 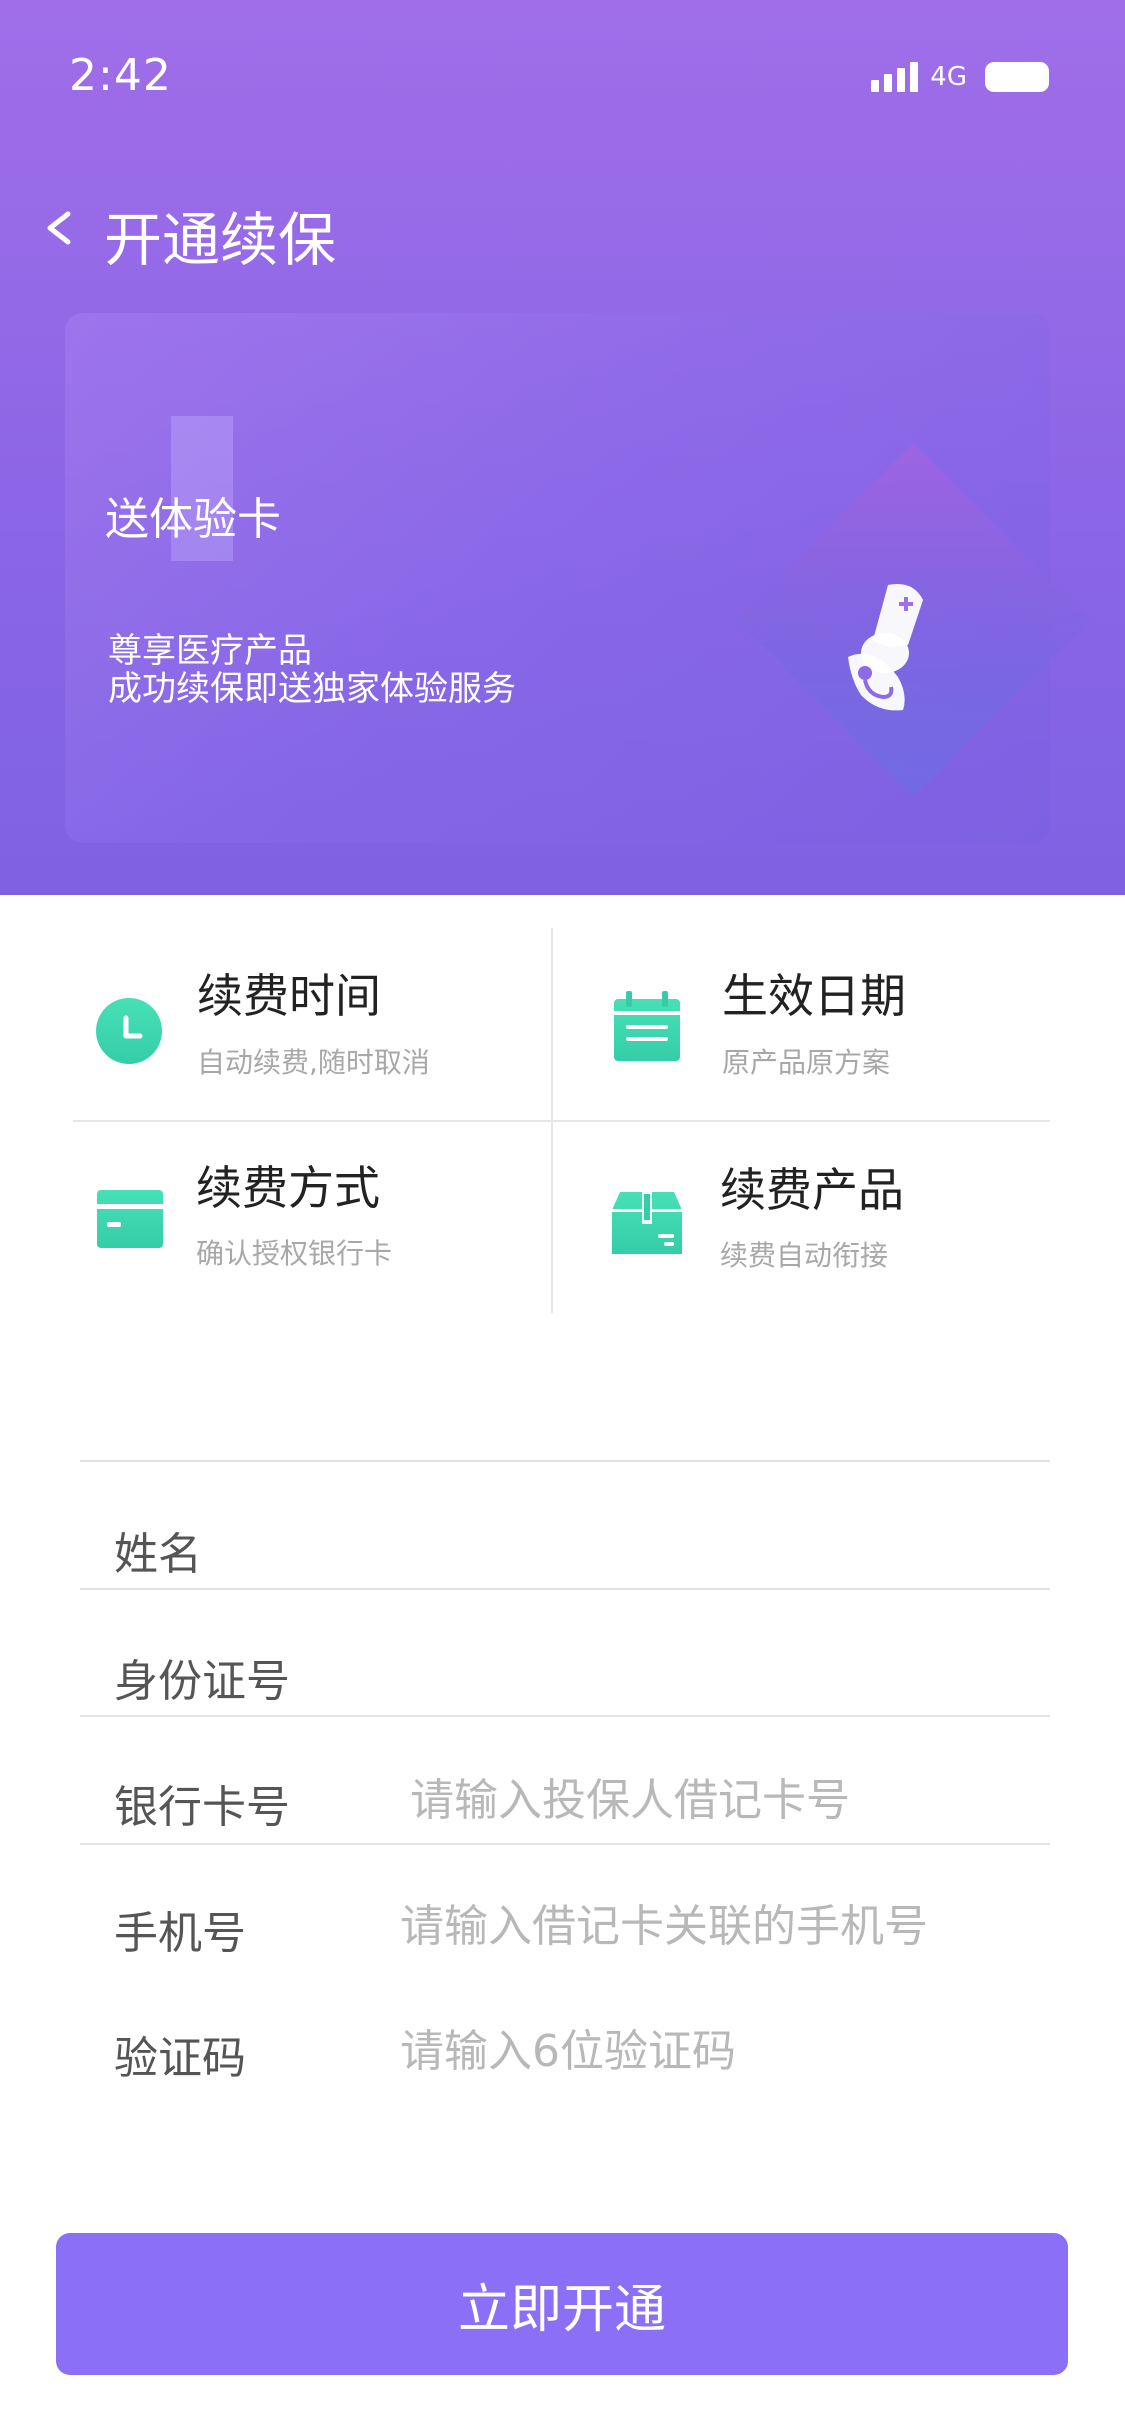 What do you see at coordinates (804, 1255) in the screenshot?
I see `feature-subtitle: 续费自动衔接` at bounding box center [804, 1255].